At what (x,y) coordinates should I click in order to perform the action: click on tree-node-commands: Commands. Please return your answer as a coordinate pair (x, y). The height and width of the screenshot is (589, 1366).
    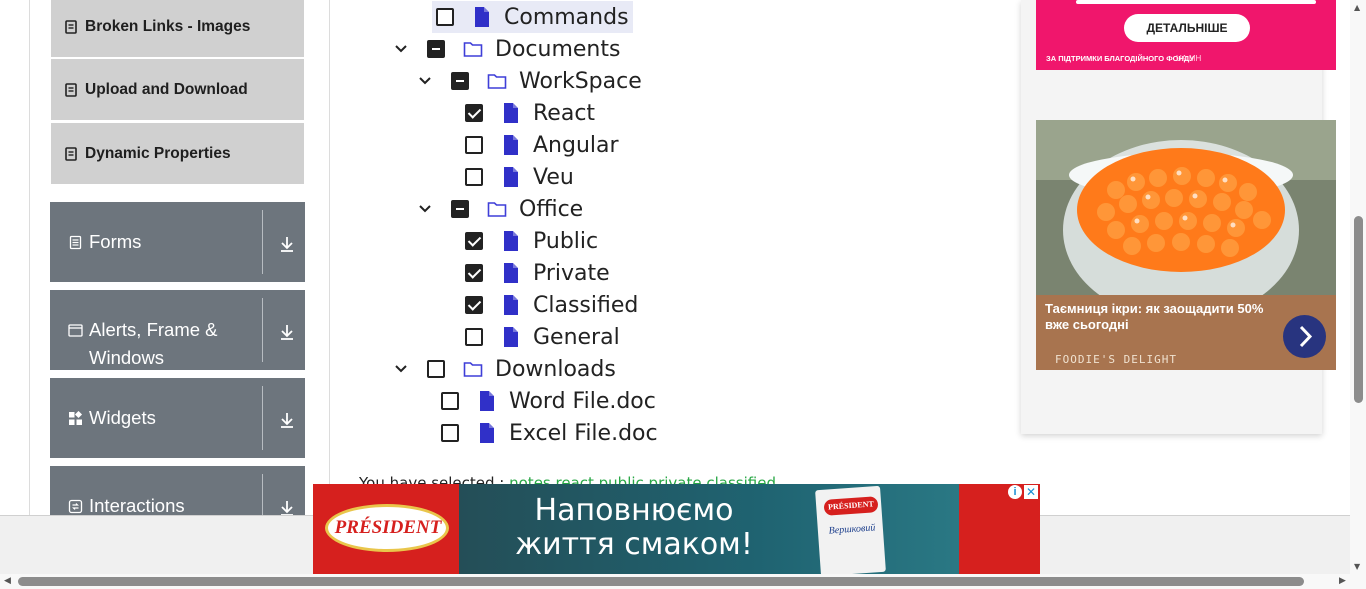
    Looking at the image, I should click on (532, 17).